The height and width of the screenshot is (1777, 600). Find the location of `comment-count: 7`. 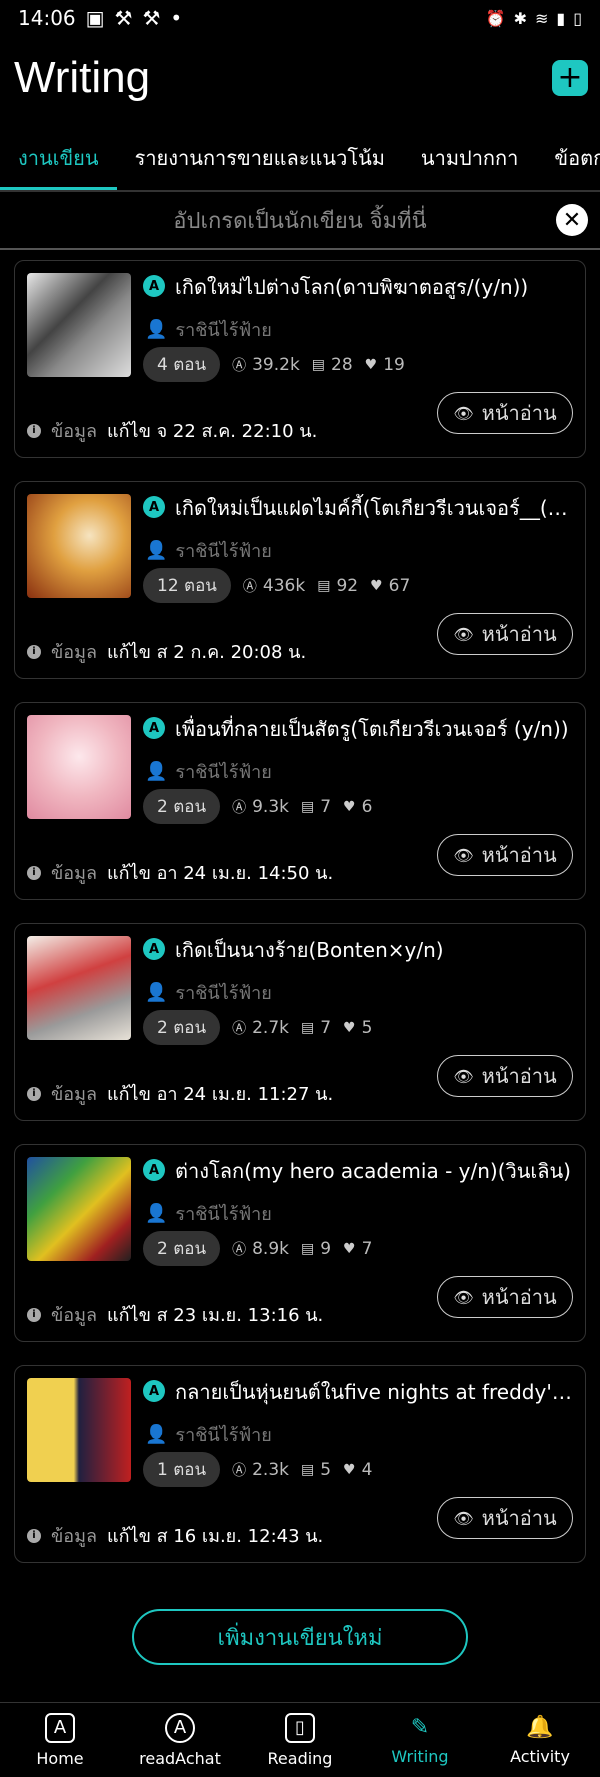

comment-count: 7 is located at coordinates (326, 806).